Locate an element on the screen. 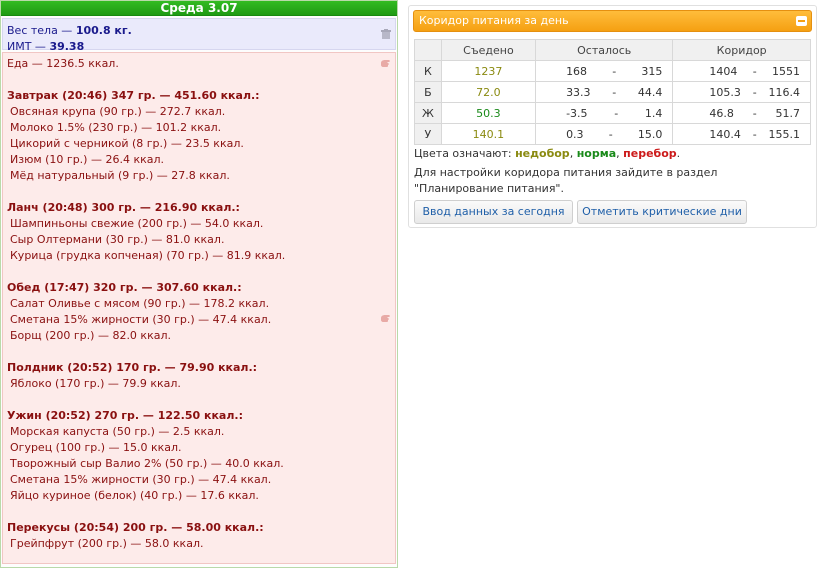 Image resolution: width=835 pixels, height=570 pixels. left-max: 1.4 is located at coordinates (653, 113).